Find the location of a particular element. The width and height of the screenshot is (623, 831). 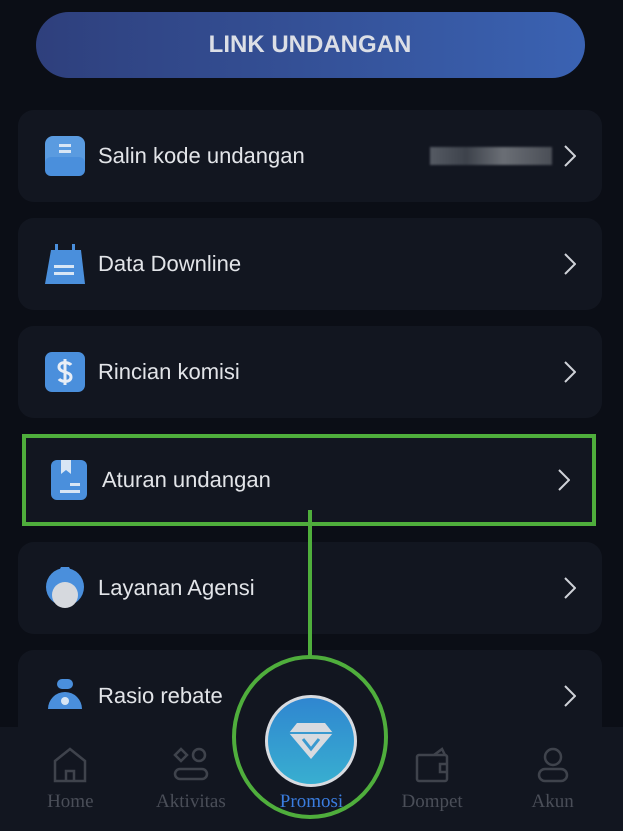

menu-label: Rincian komisi is located at coordinates (169, 372).